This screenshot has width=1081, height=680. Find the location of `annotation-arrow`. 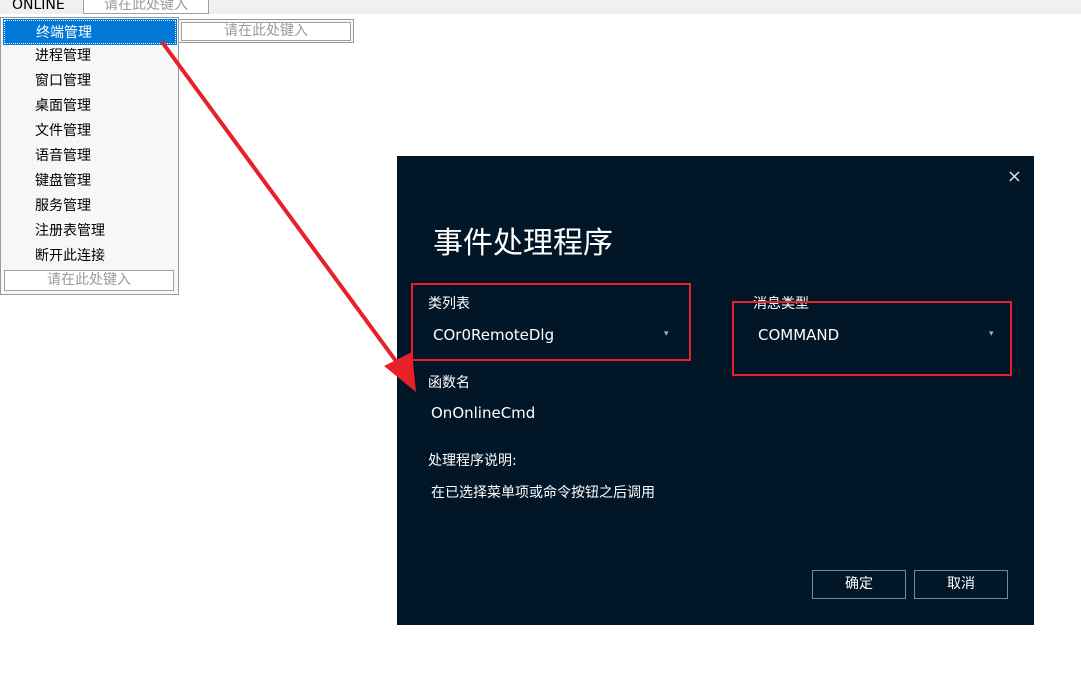

annotation-arrow is located at coordinates (288, 216).